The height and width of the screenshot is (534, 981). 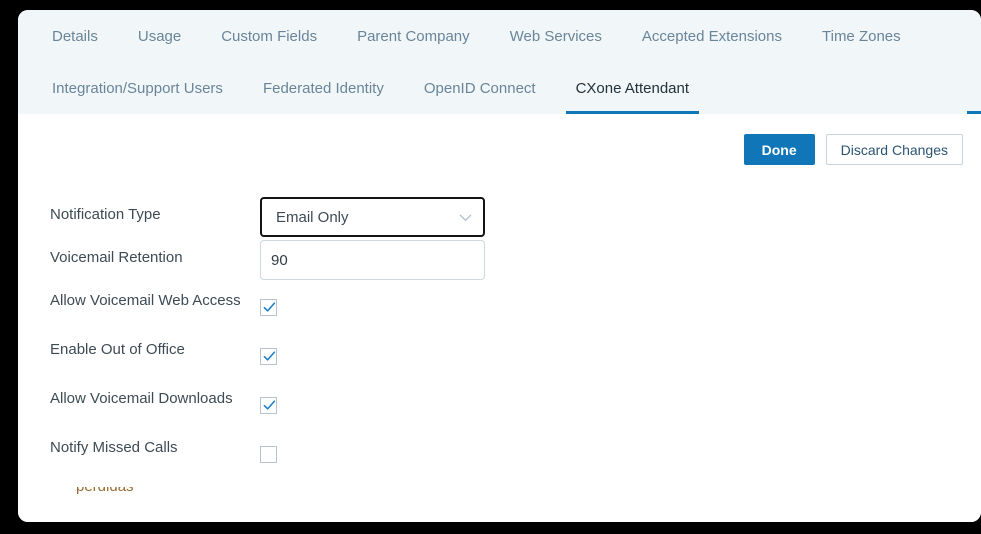 I want to click on tab-label: Usage, so click(x=159, y=36).